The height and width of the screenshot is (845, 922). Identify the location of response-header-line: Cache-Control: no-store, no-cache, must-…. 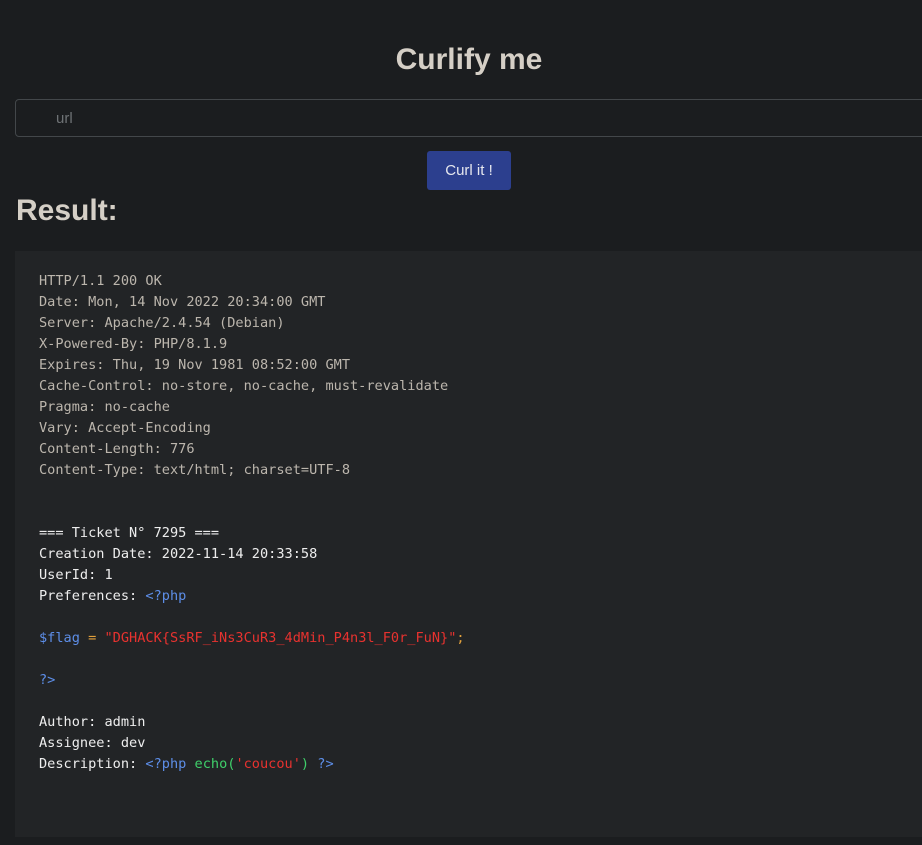
(244, 386).